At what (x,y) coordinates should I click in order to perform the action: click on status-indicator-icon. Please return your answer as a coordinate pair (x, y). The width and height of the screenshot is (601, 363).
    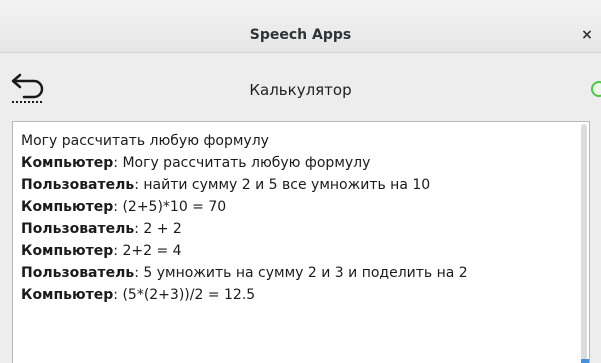
    Looking at the image, I should click on (596, 89).